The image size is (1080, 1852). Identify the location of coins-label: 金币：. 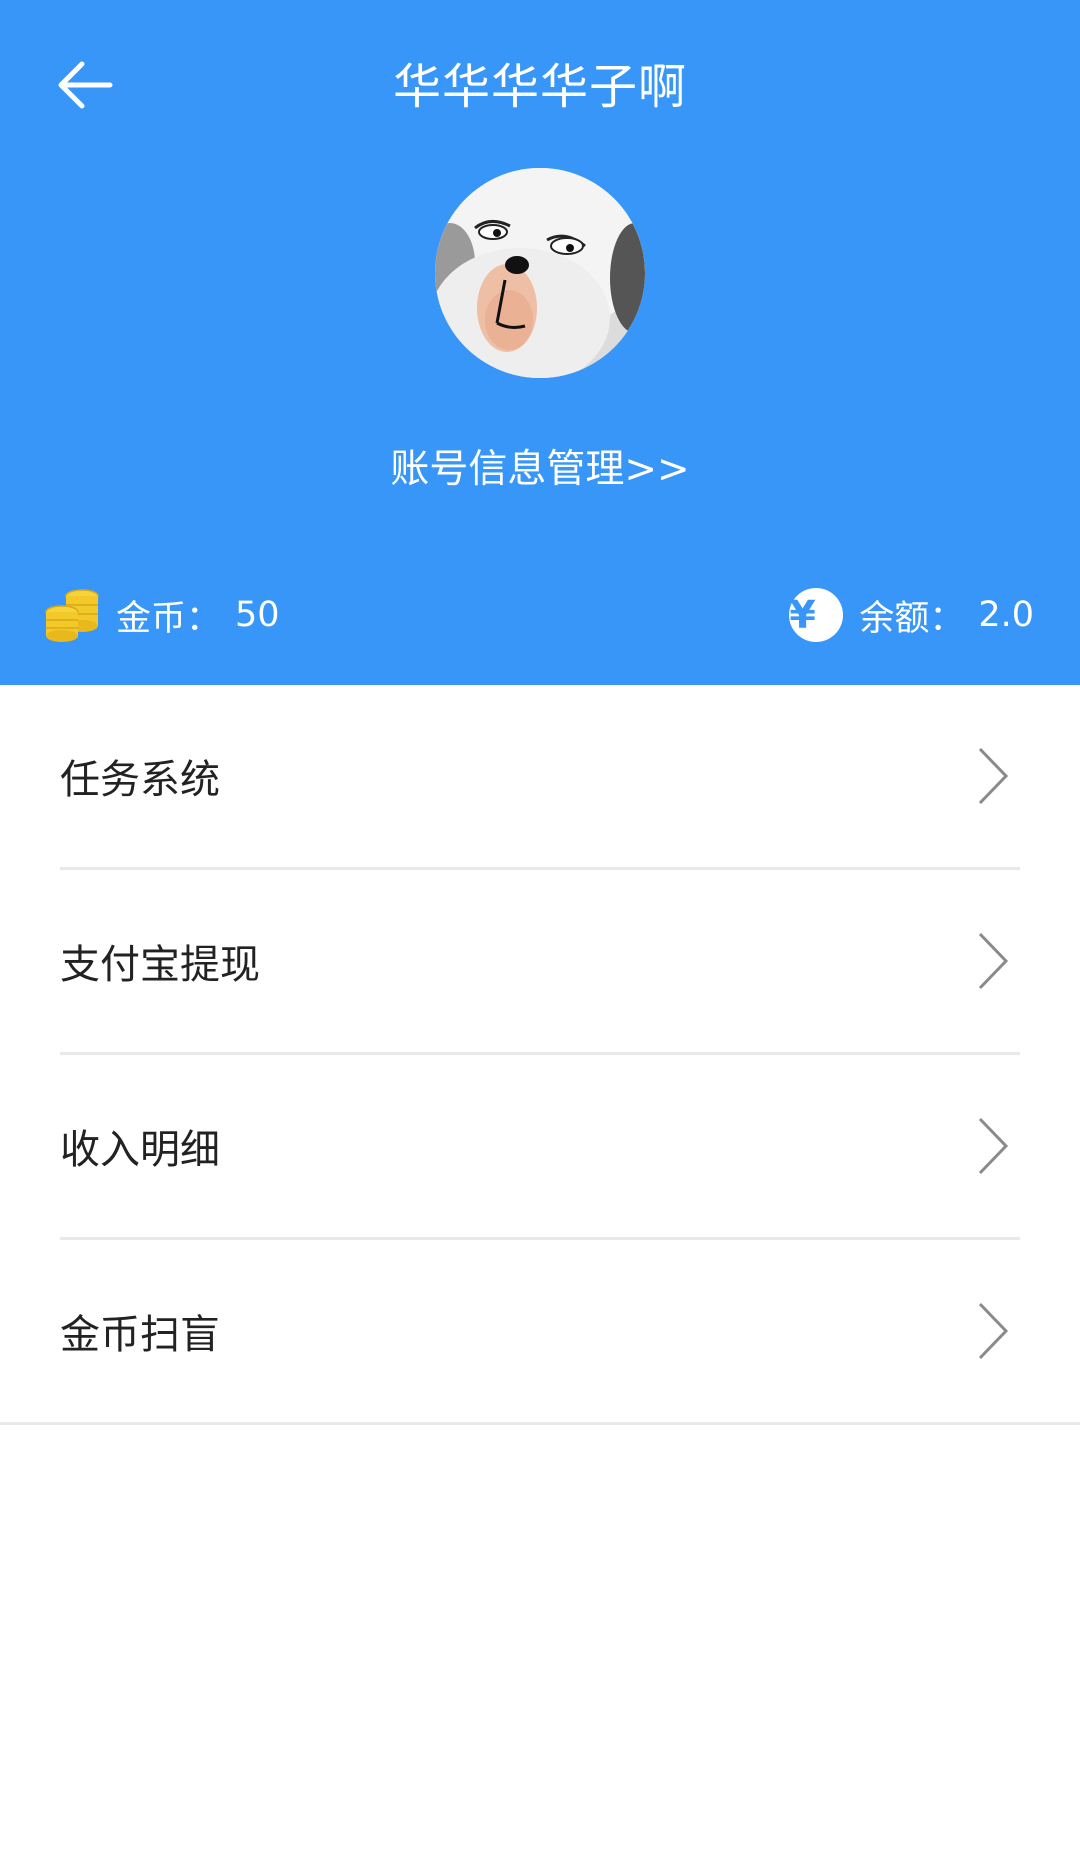
(169, 618).